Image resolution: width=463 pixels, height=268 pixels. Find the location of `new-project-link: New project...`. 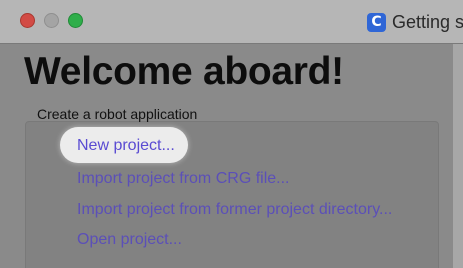

new-project-link: New project... is located at coordinates (126, 146).